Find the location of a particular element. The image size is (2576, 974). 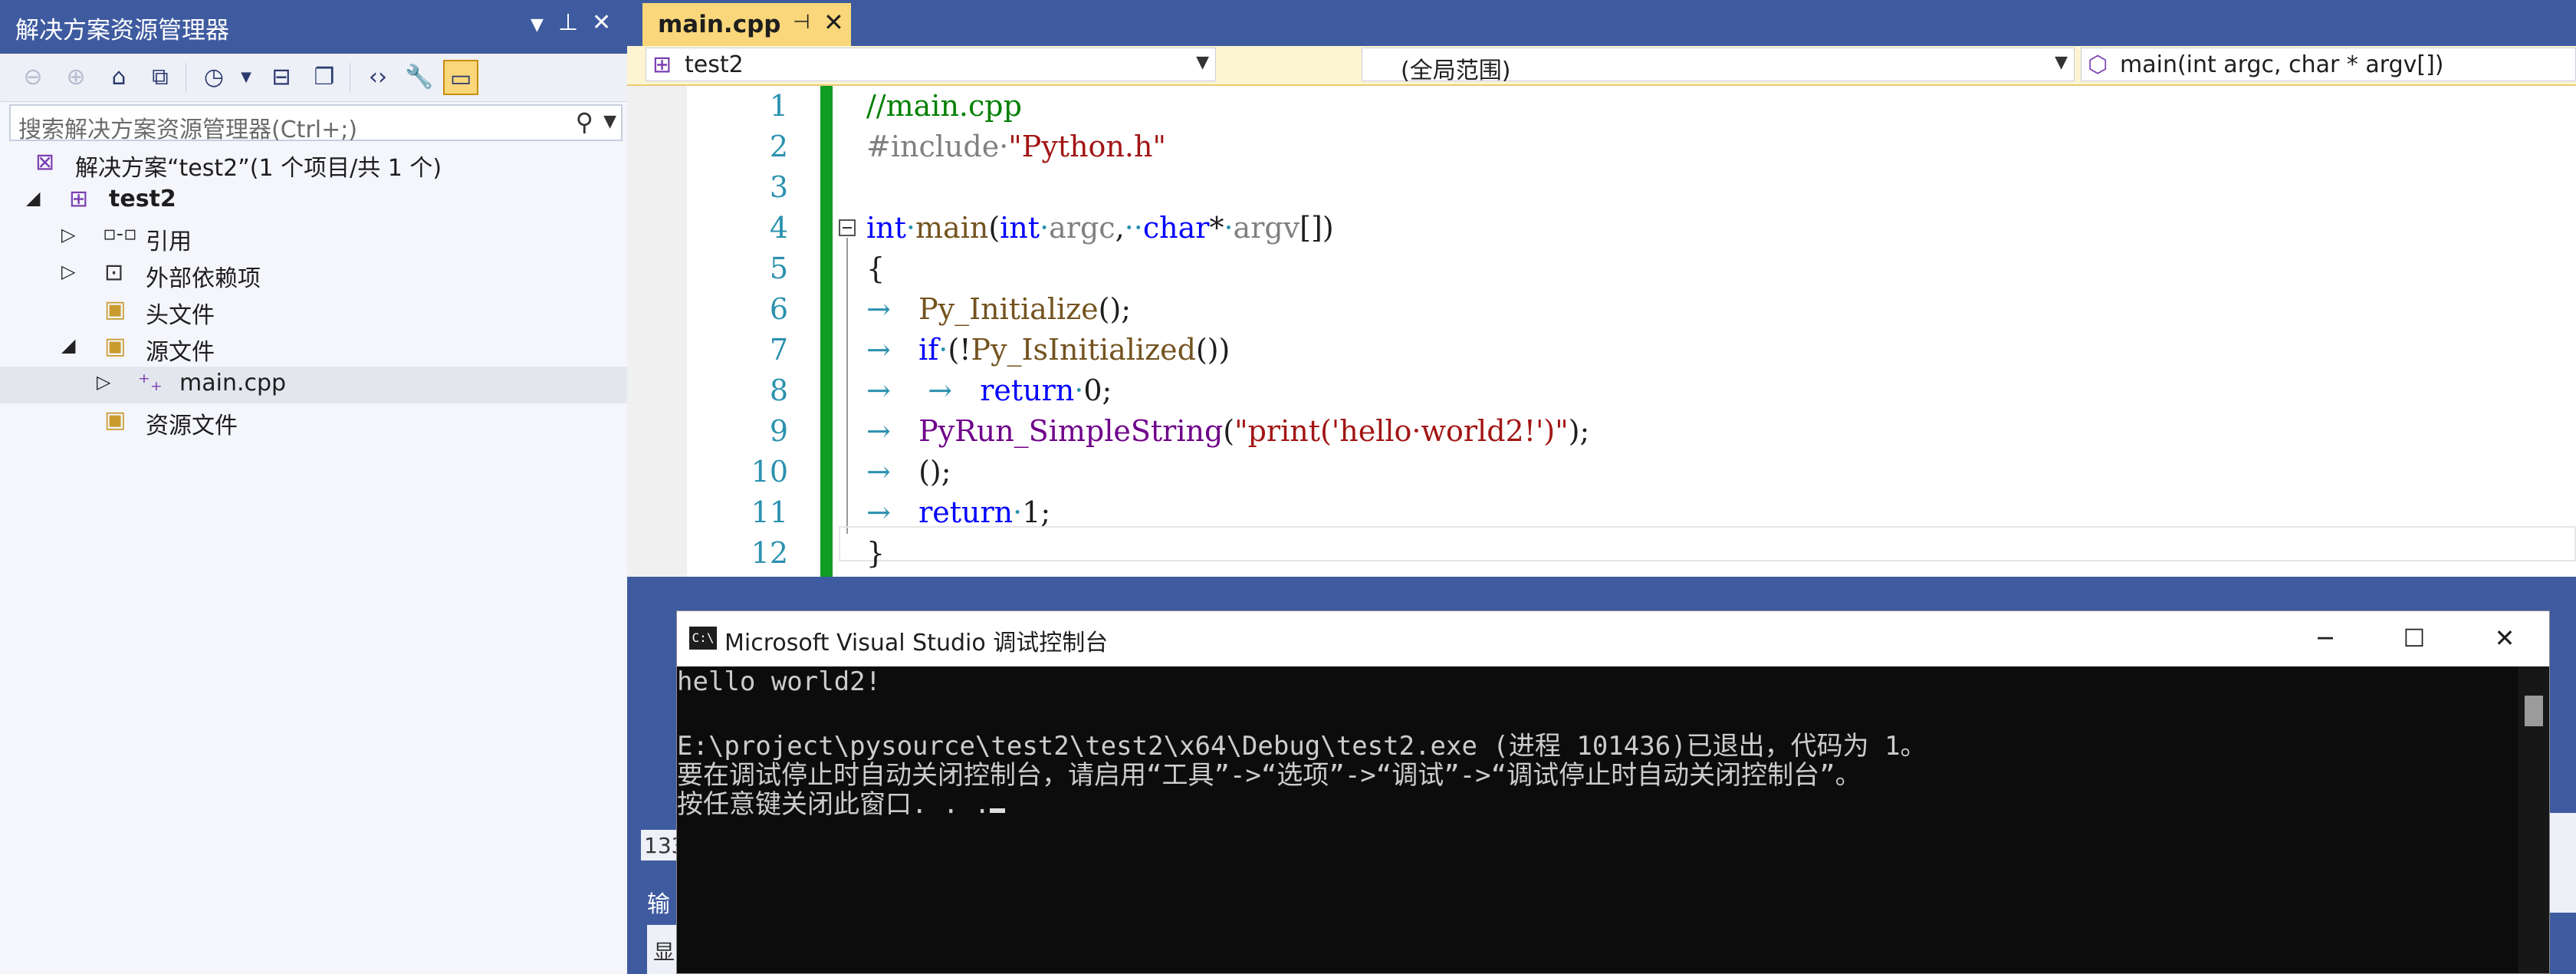

search-options-dropdown-icon: ▼ is located at coordinates (609, 121).